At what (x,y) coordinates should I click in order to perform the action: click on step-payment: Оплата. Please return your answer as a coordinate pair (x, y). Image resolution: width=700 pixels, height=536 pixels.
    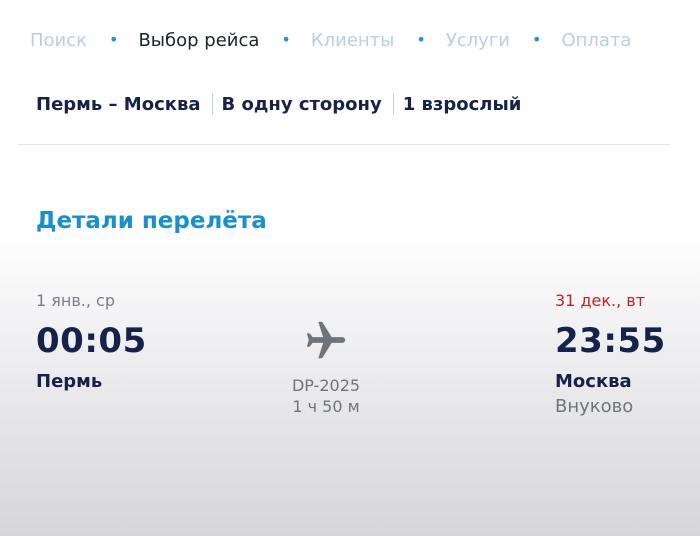
    Looking at the image, I should click on (596, 40).